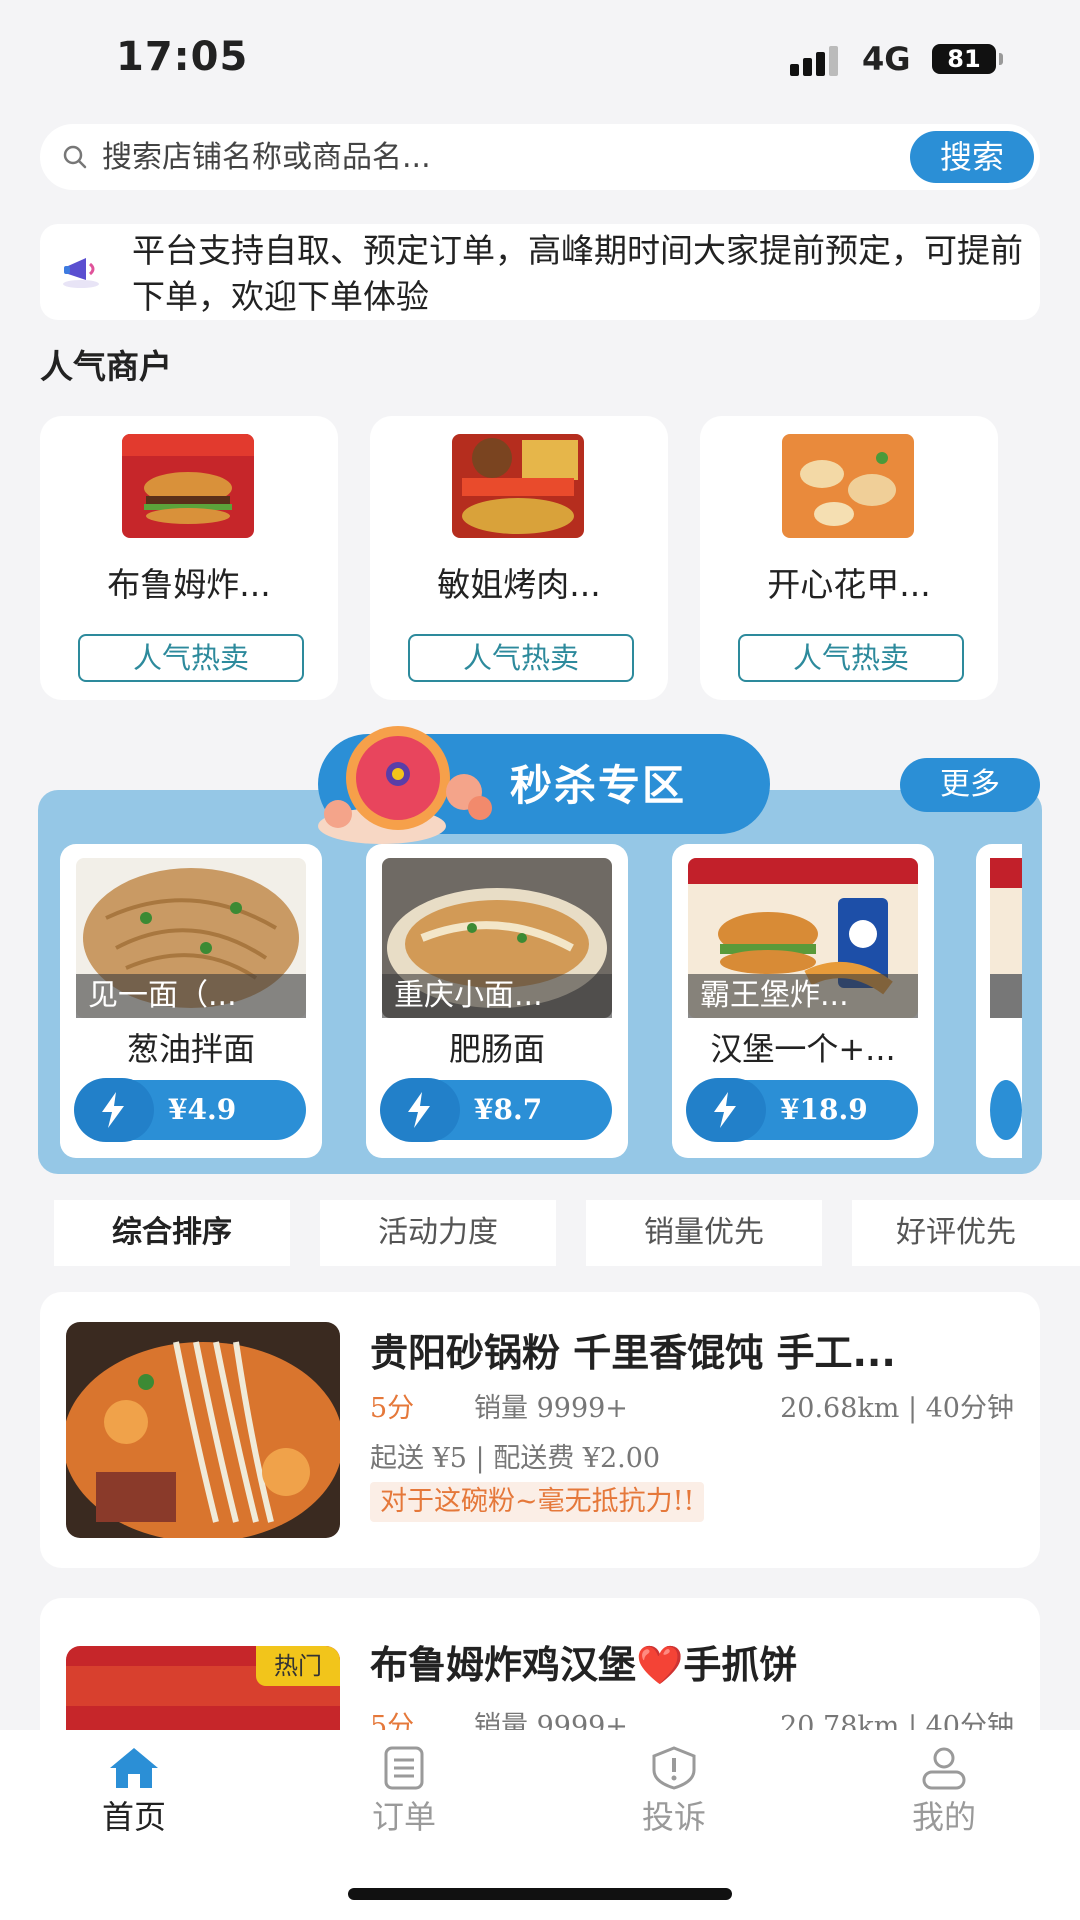 Image resolution: width=1080 pixels, height=1920 pixels. What do you see at coordinates (133, 1817) in the screenshot?
I see `tab-label: 首页` at bounding box center [133, 1817].